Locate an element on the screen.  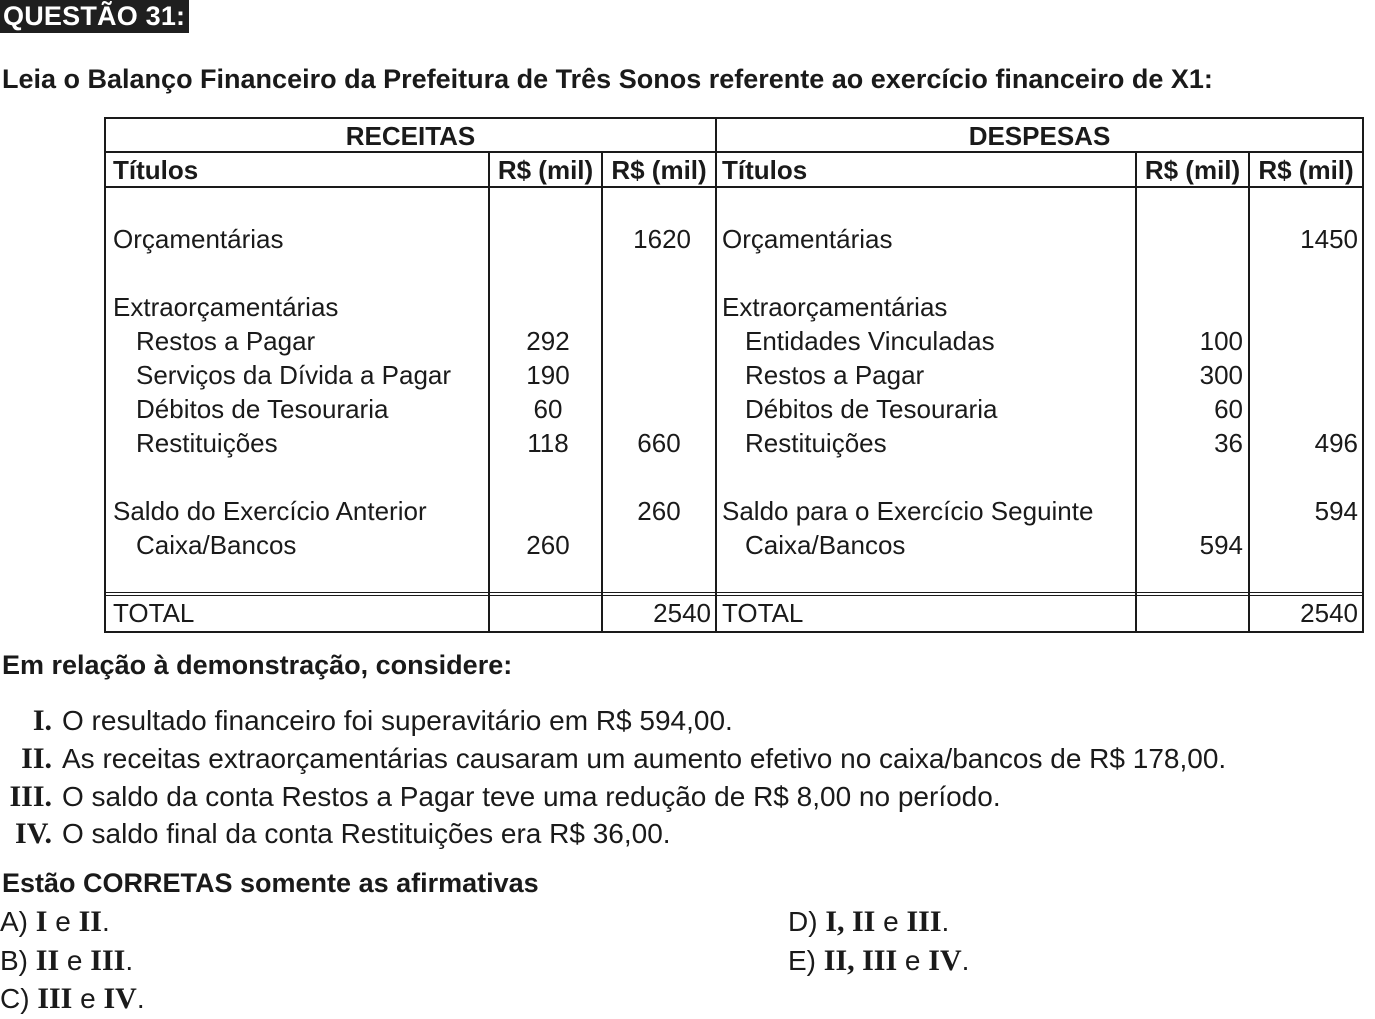
left-saldo-label: Saldo do Exercício Anterior is located at coordinates (270, 511).